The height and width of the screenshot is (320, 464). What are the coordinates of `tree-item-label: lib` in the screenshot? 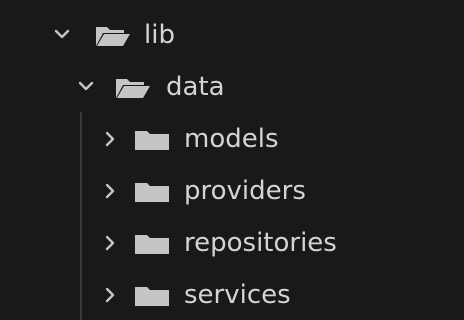 It's located at (159, 35).